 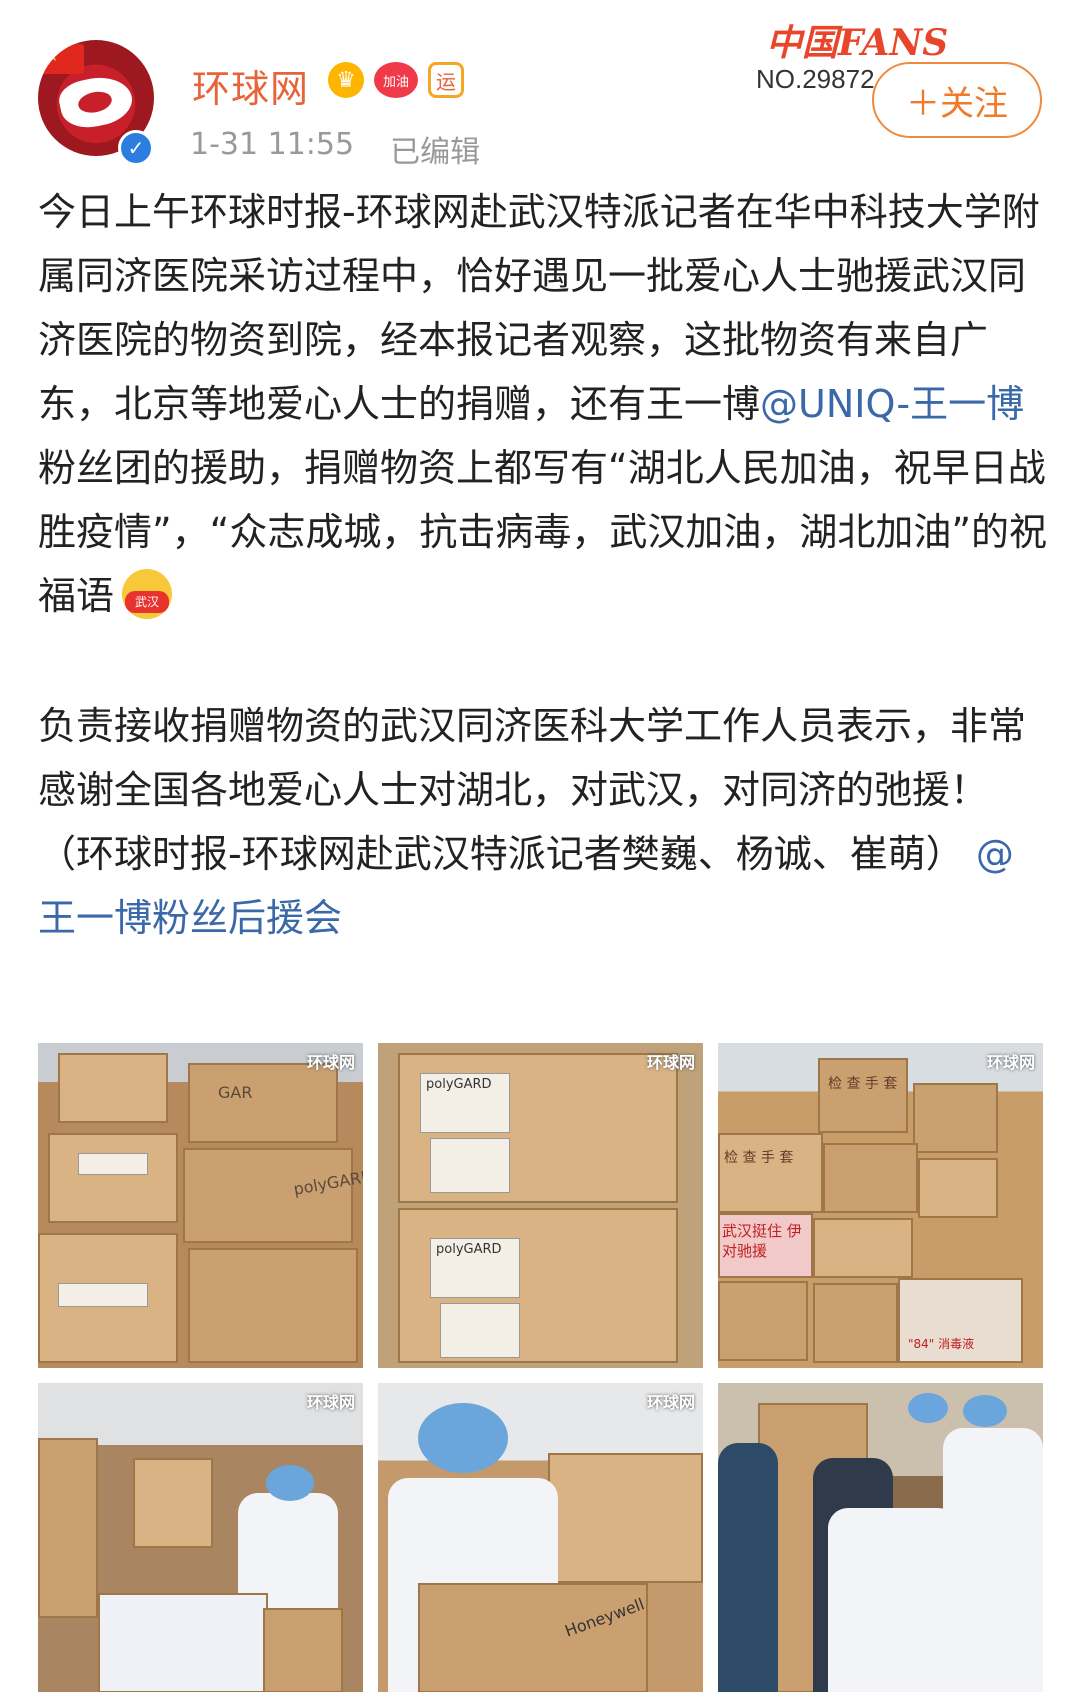 I want to click on crown-badge-icon: ♛, so click(x=346, y=80).